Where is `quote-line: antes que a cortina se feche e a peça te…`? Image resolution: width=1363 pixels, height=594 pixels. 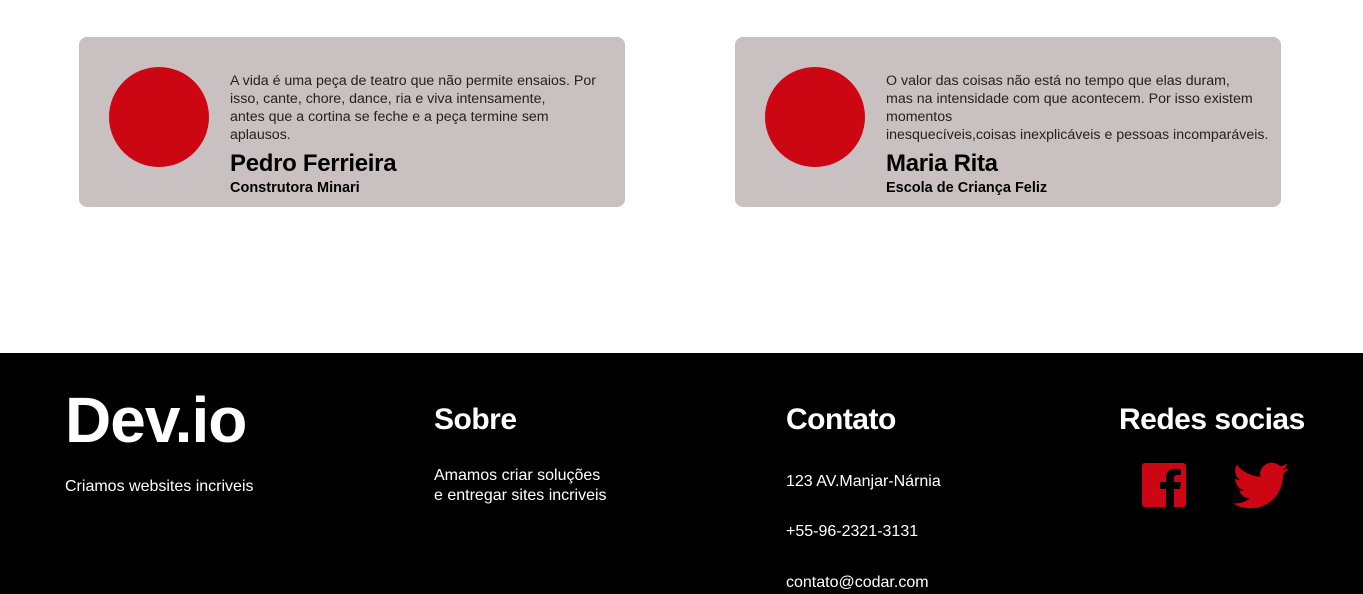
quote-line: antes que a cortina se feche e a peça te… is located at coordinates (389, 117).